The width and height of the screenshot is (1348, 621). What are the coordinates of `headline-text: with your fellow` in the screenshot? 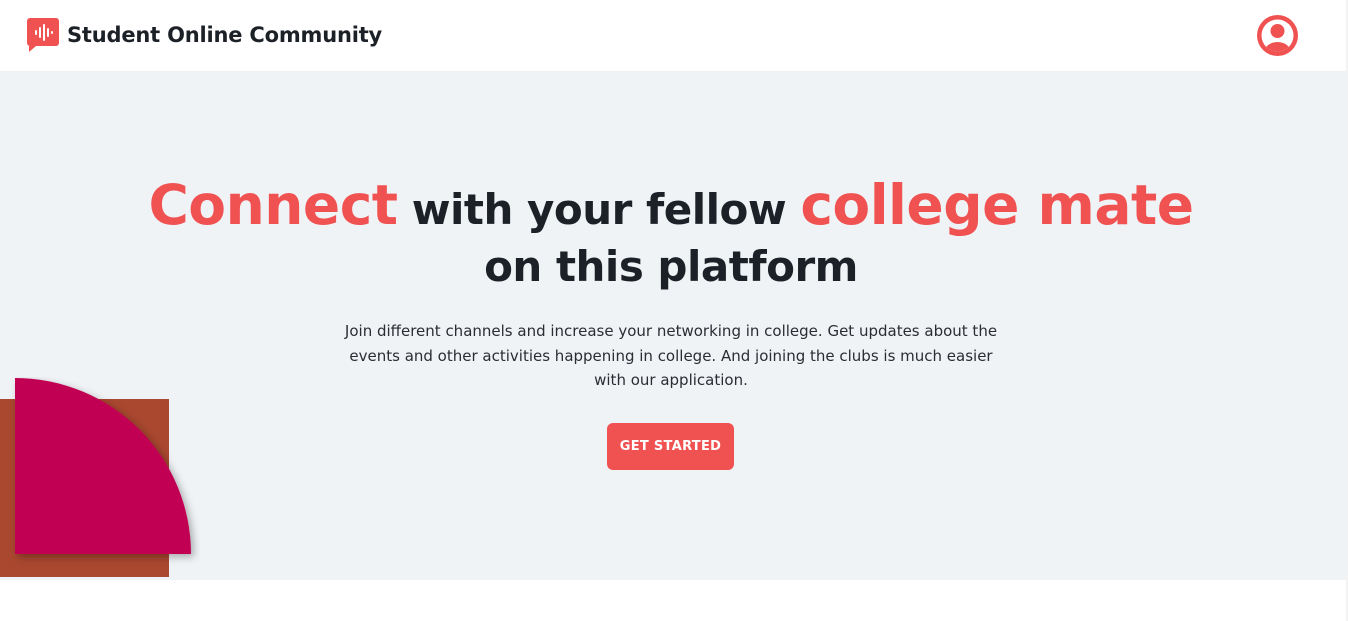 It's located at (599, 209).